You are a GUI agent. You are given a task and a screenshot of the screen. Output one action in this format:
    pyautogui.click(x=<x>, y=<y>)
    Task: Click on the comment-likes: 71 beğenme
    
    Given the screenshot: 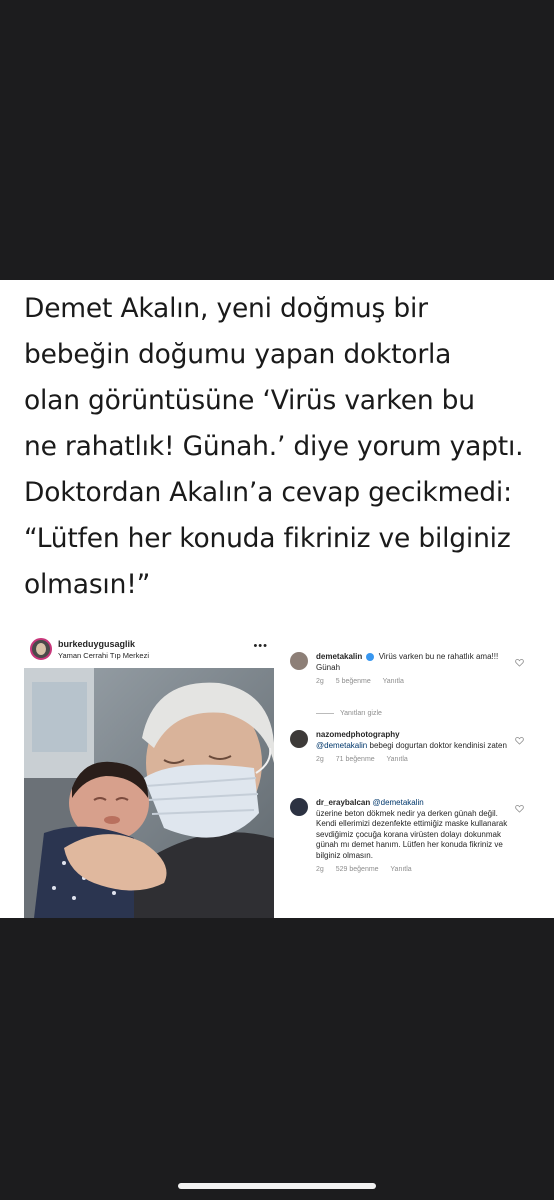 What is the action you would take?
    pyautogui.click(x=355, y=759)
    